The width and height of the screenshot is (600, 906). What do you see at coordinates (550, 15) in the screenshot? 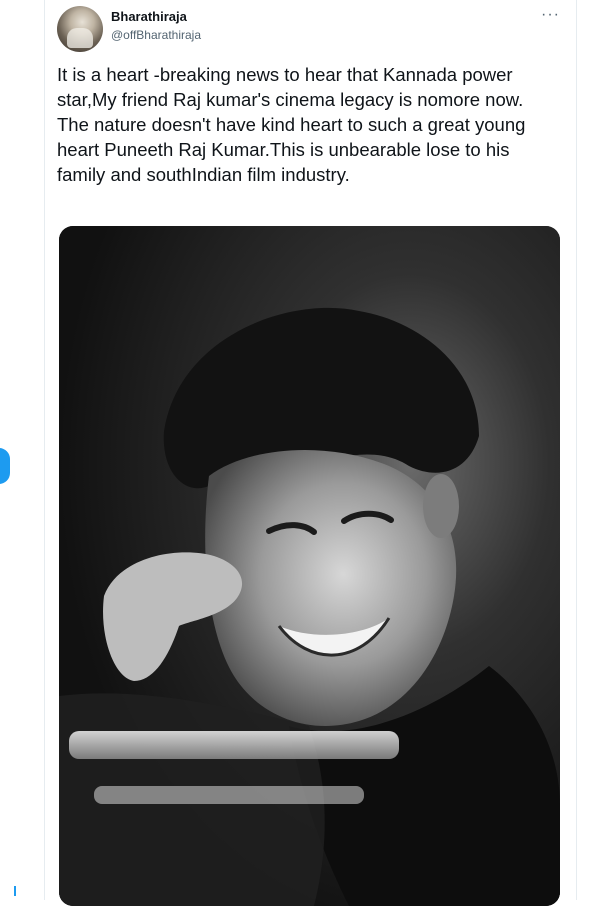
I see `more-icon: ···` at bounding box center [550, 15].